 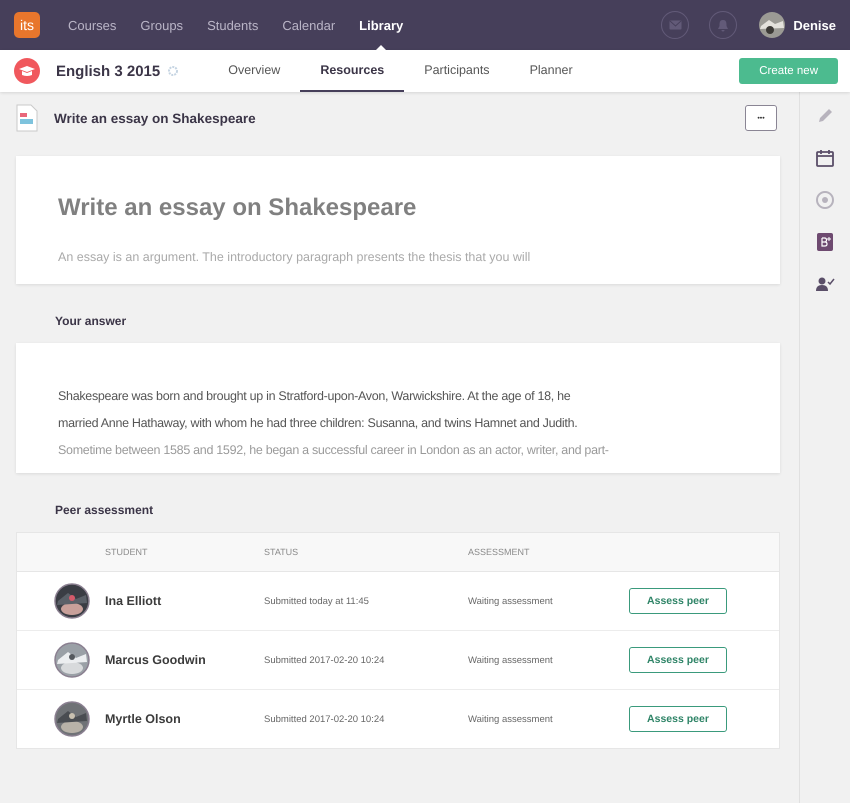 I want to click on user-name: Denise, so click(x=814, y=25).